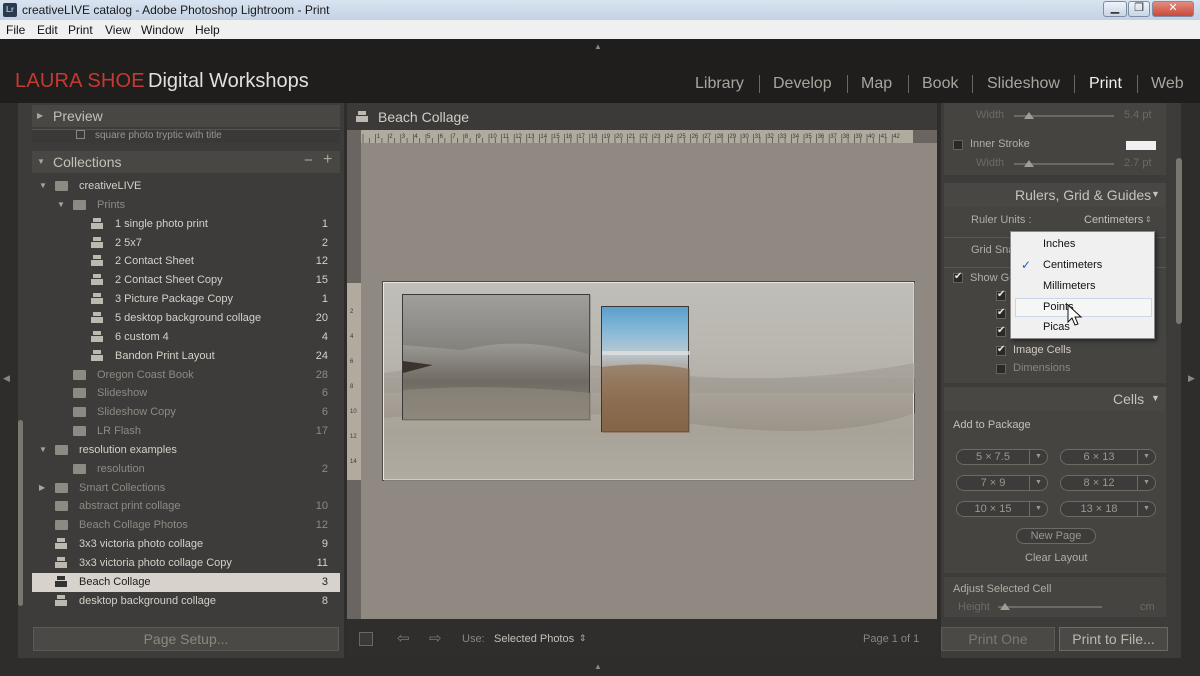  I want to click on inner-stroke-color-swatch, so click(1141, 145).